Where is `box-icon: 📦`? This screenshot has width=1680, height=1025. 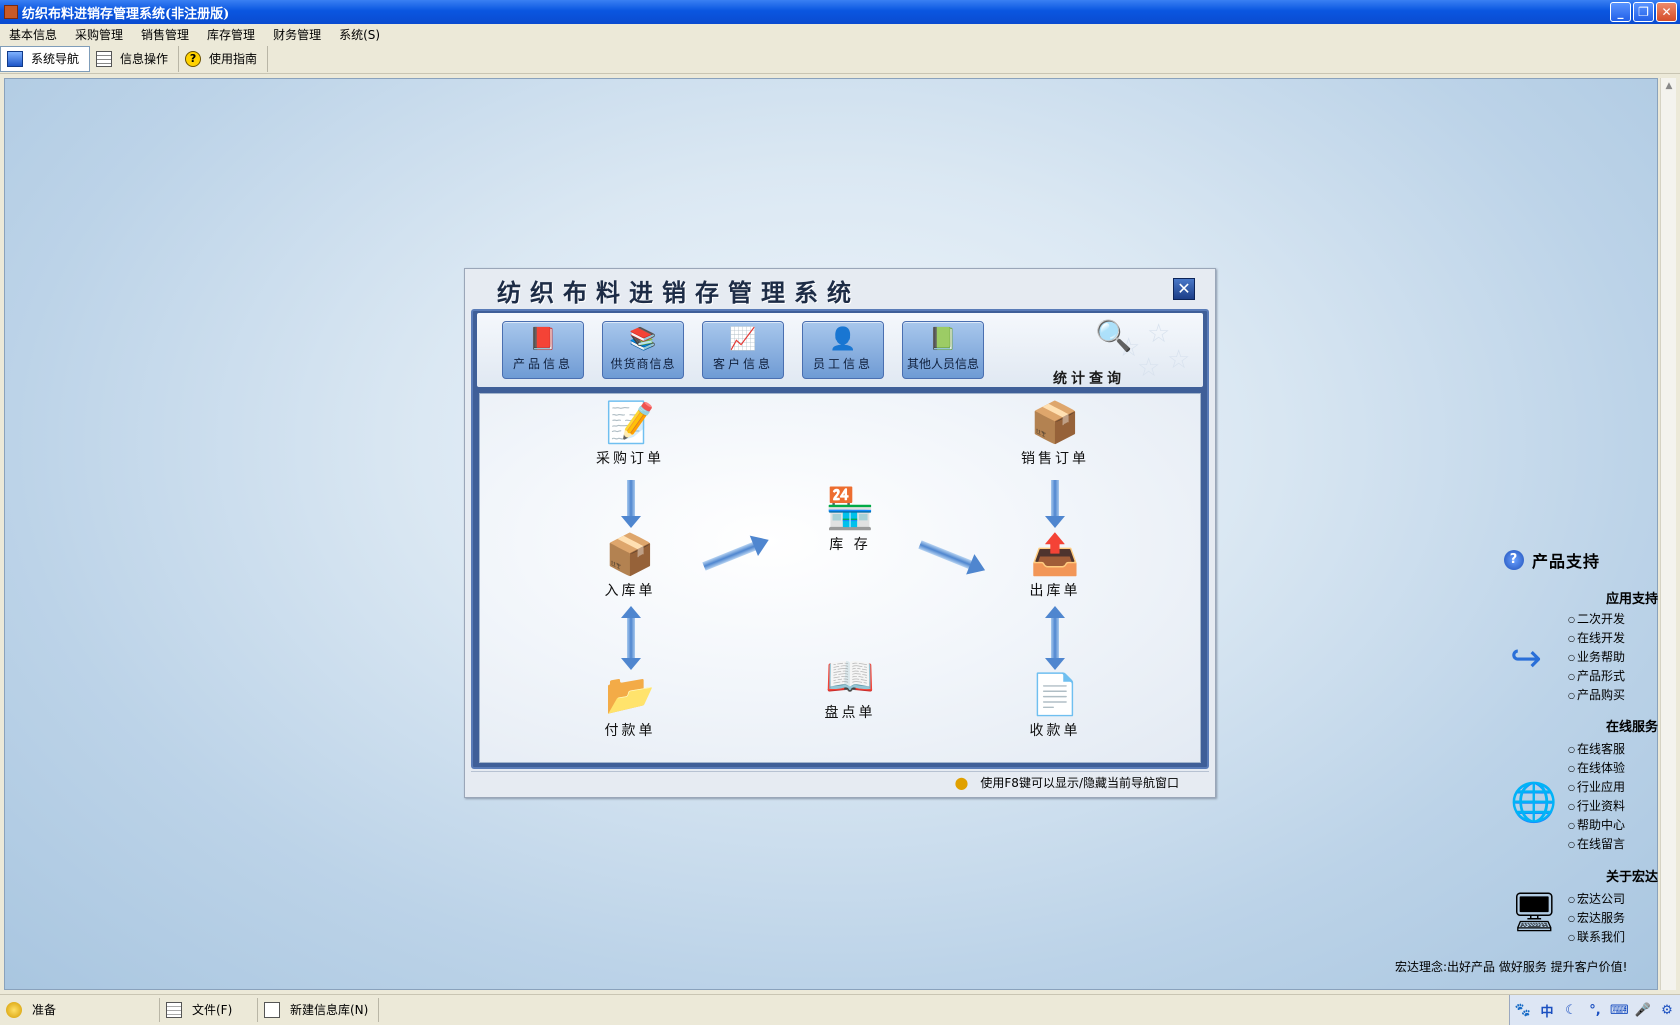
box-icon: 📦 is located at coordinates (1055, 423).